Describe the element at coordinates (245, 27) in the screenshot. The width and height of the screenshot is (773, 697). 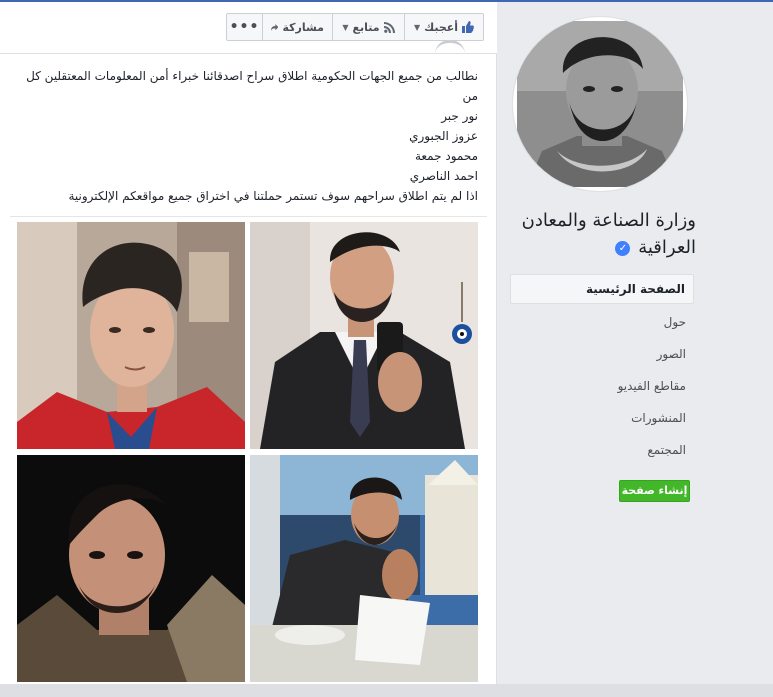
I see `more-options-button: •••` at that location.